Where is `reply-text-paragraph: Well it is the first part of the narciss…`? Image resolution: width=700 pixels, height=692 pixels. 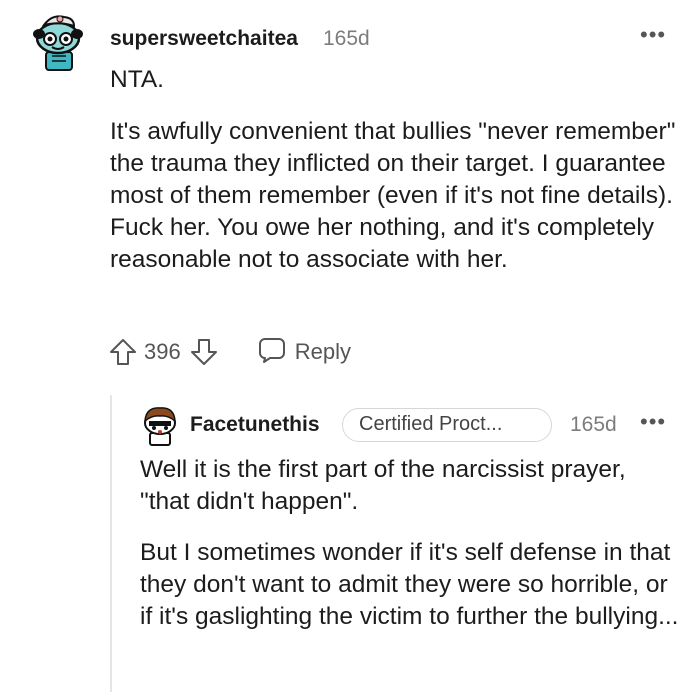
reply-text-paragraph: Well it is the first part of the narciss… is located at coordinates (383, 485).